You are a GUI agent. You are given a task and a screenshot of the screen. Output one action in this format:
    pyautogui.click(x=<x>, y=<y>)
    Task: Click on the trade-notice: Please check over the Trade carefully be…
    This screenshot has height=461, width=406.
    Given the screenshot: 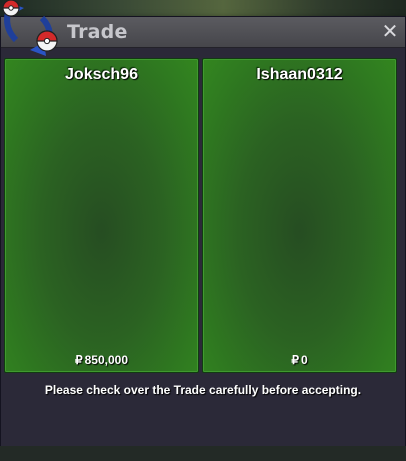 What is the action you would take?
    pyautogui.click(x=203, y=390)
    